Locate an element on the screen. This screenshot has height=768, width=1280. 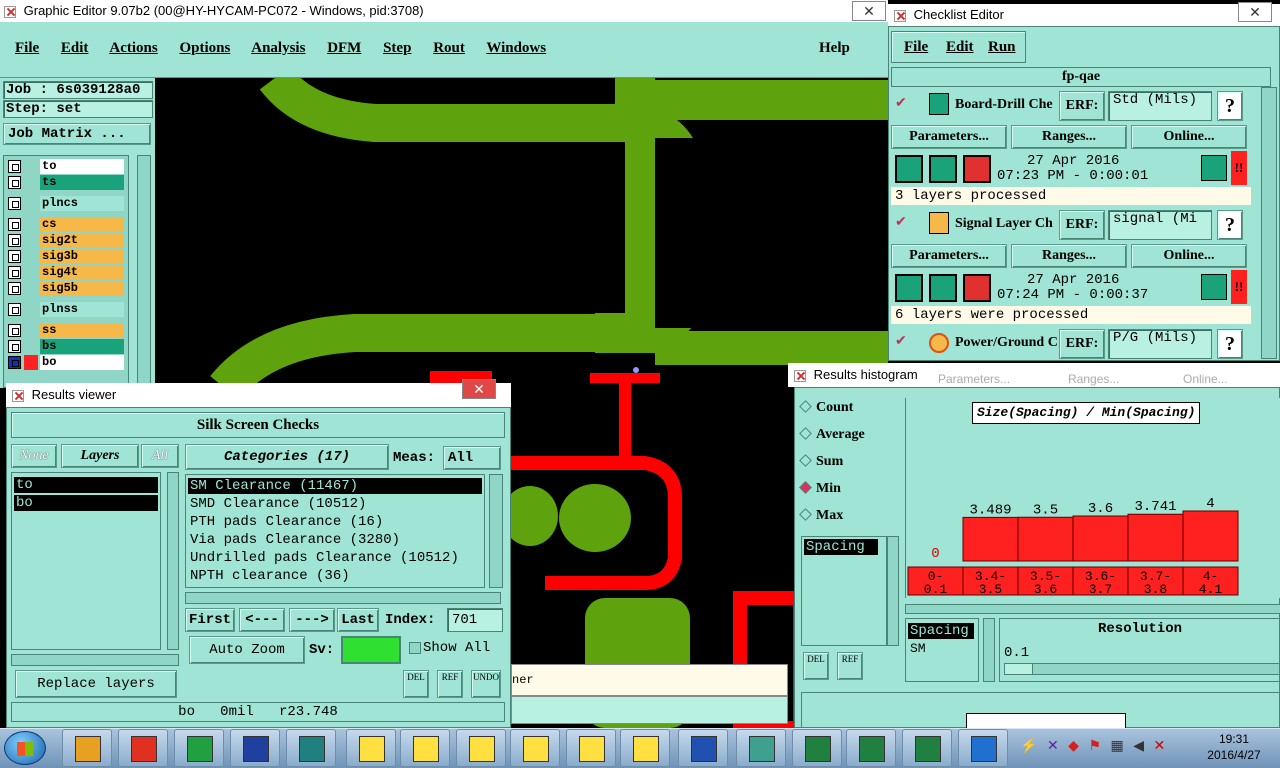
layer-row-cs: cs is located at coordinates (65, 224).